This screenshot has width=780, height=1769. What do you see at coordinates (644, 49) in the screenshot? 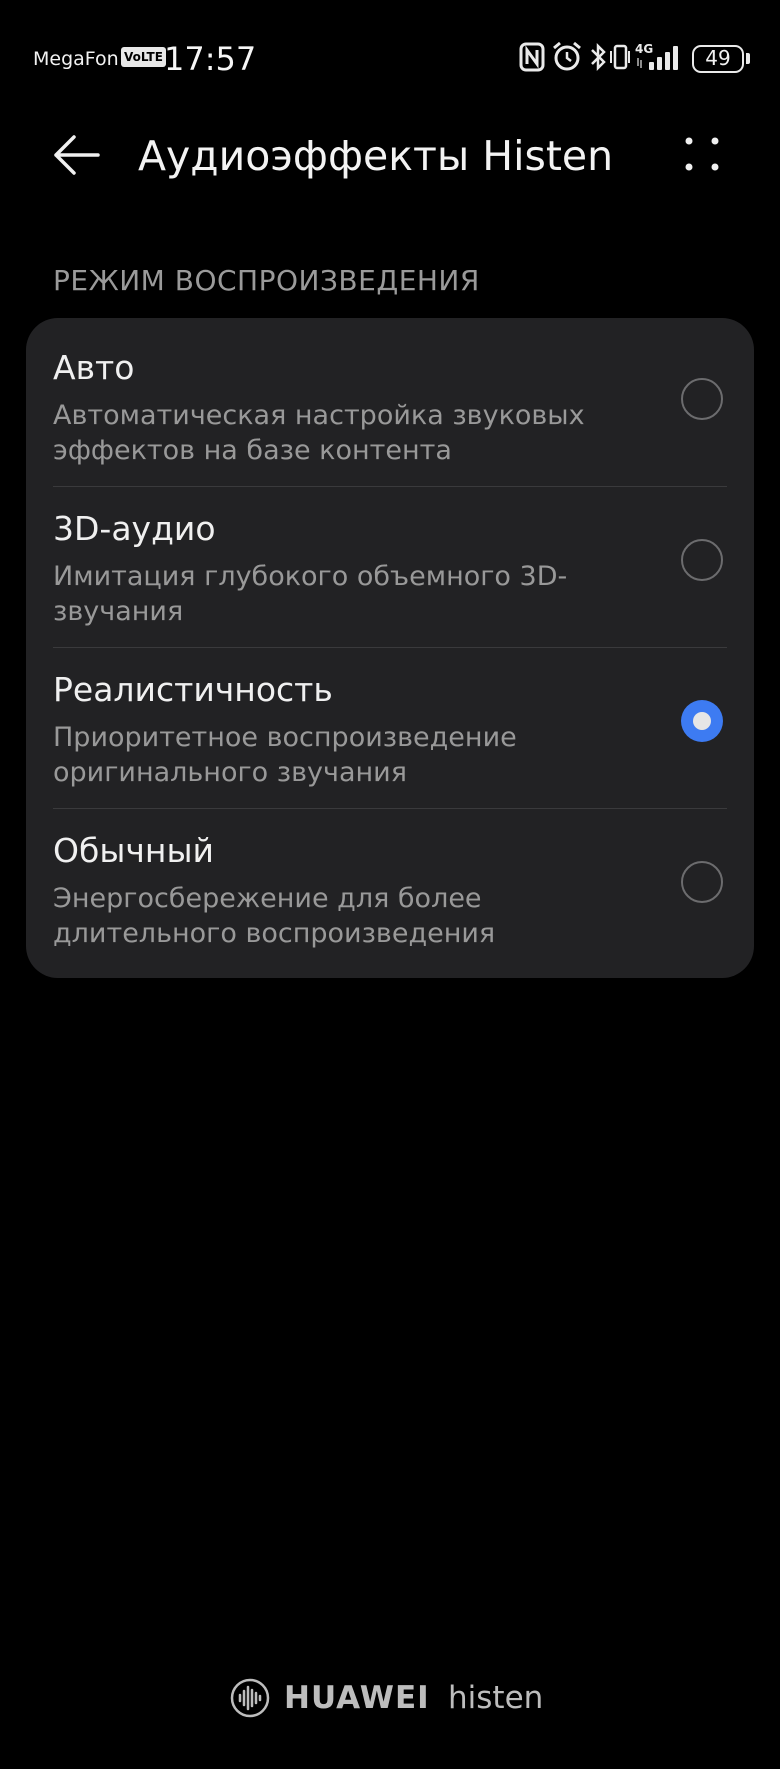
I see `svg-text: 4G` at bounding box center [644, 49].